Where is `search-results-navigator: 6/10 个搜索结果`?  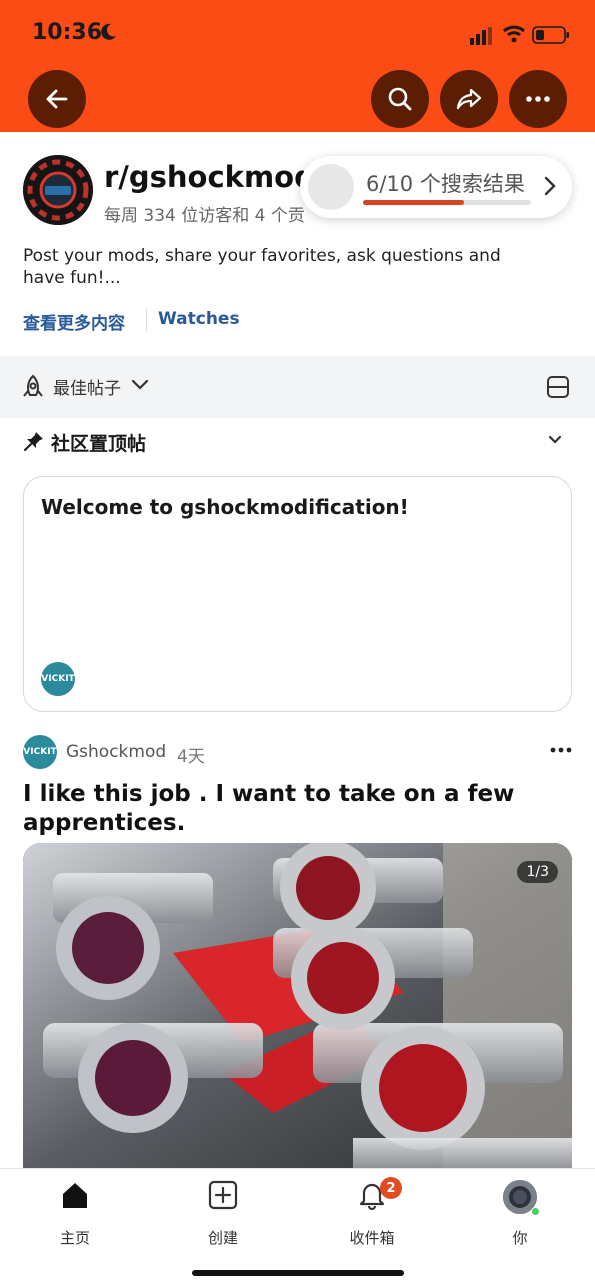 search-results-navigator: 6/10 个搜索结果 is located at coordinates (436, 187).